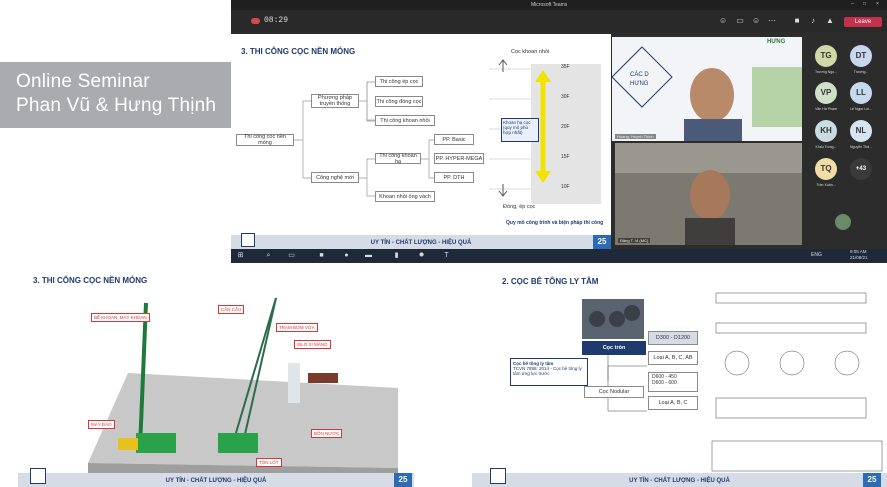  Describe the element at coordinates (321, 255) in the screenshot. I see `outlook-icon: ■` at that location.